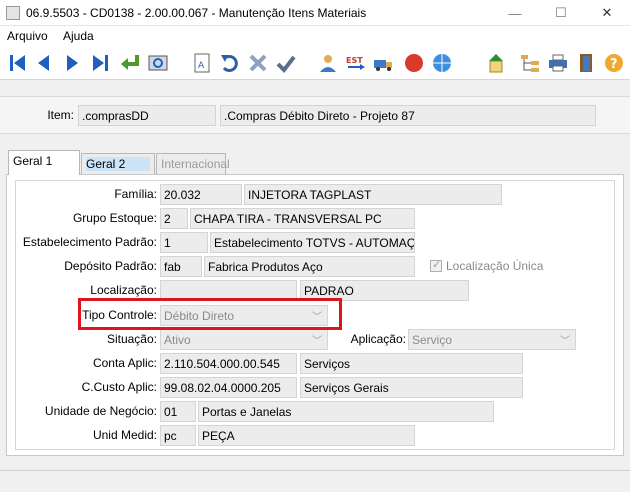  Describe the element at coordinates (114, 218) in the screenshot. I see `grupo-estoque-label: Grupo Estoque:` at that location.